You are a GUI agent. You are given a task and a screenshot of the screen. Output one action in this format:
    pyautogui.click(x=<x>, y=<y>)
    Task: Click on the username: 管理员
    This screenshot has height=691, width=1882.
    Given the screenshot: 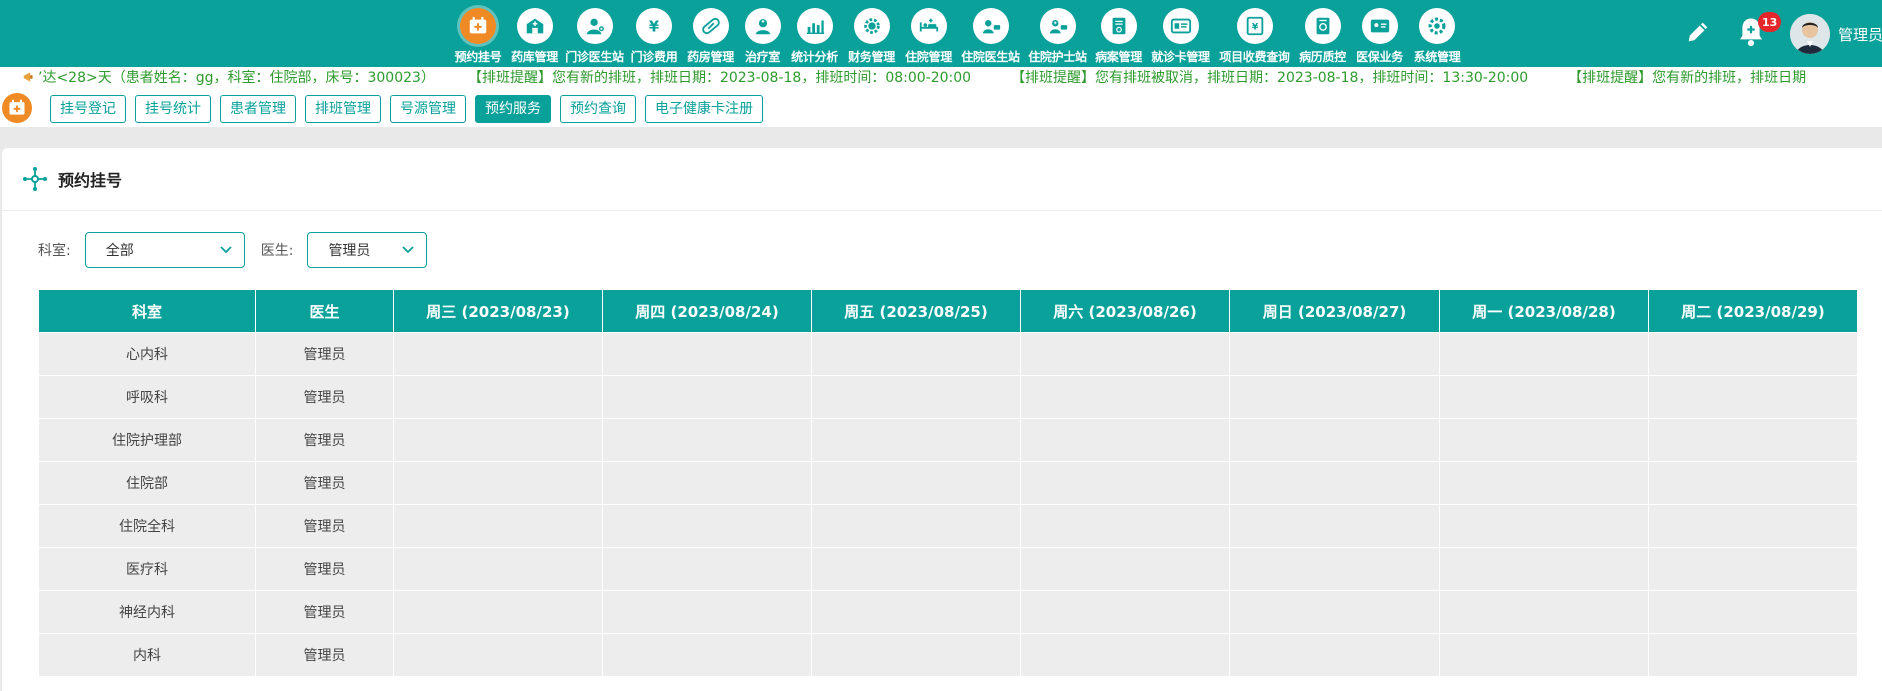 What is the action you would take?
    pyautogui.click(x=1860, y=34)
    